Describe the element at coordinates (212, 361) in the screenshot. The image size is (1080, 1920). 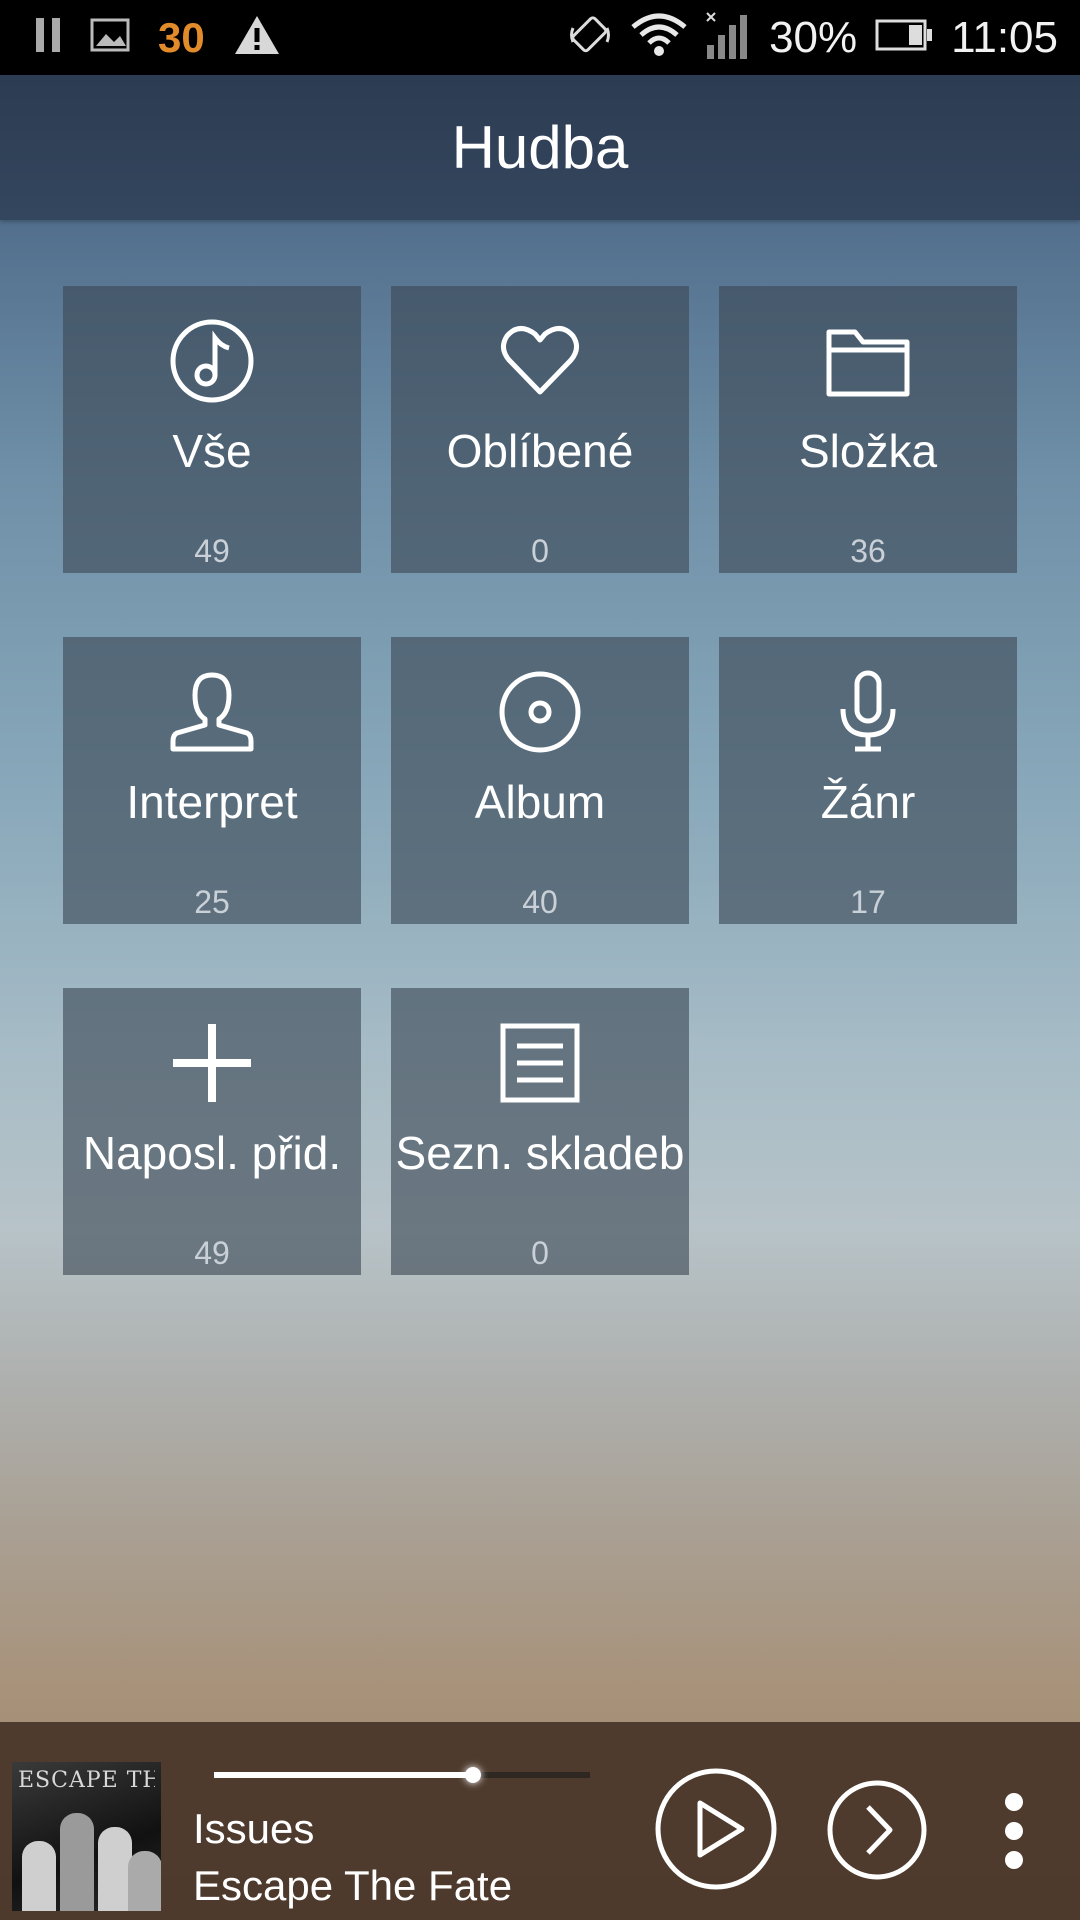
I see `music-note-icon` at that location.